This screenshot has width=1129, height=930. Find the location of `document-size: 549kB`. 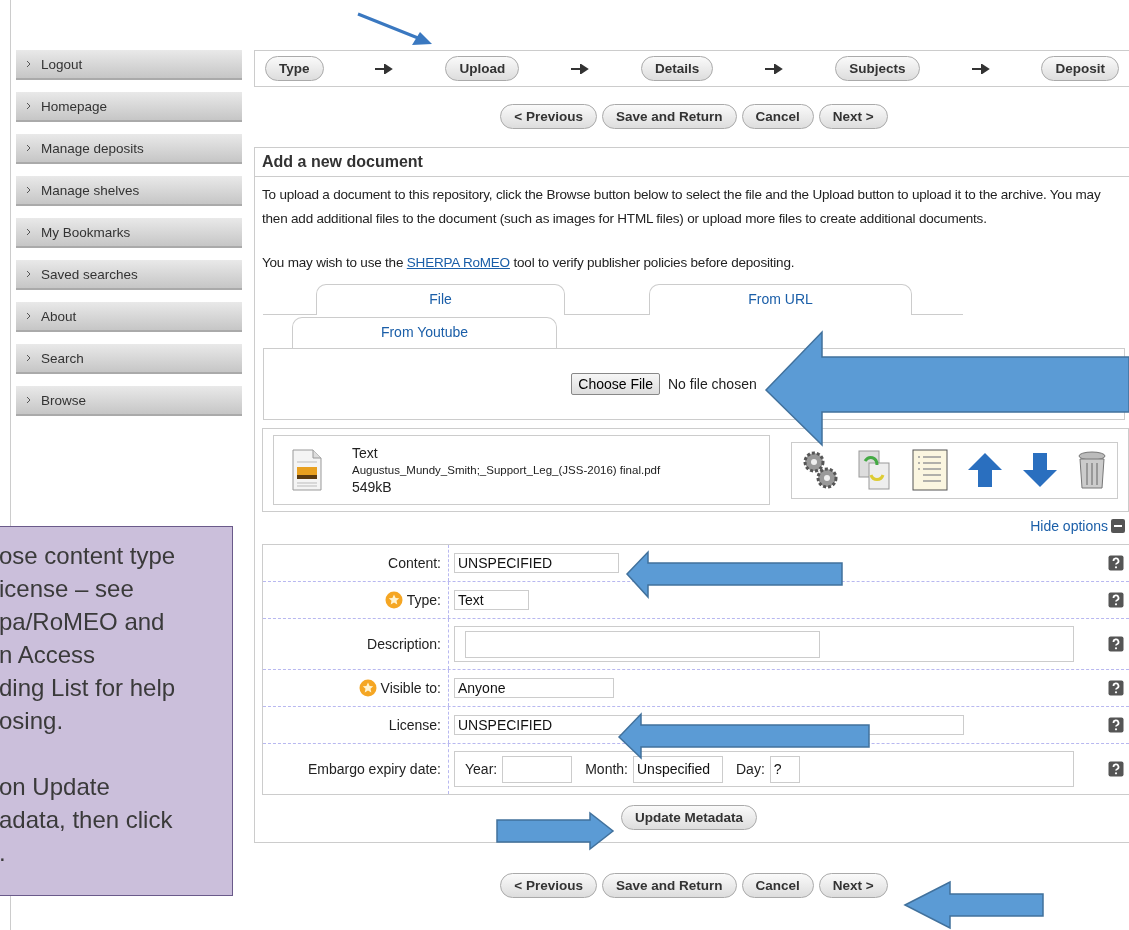

document-size: 549kB is located at coordinates (372, 487).